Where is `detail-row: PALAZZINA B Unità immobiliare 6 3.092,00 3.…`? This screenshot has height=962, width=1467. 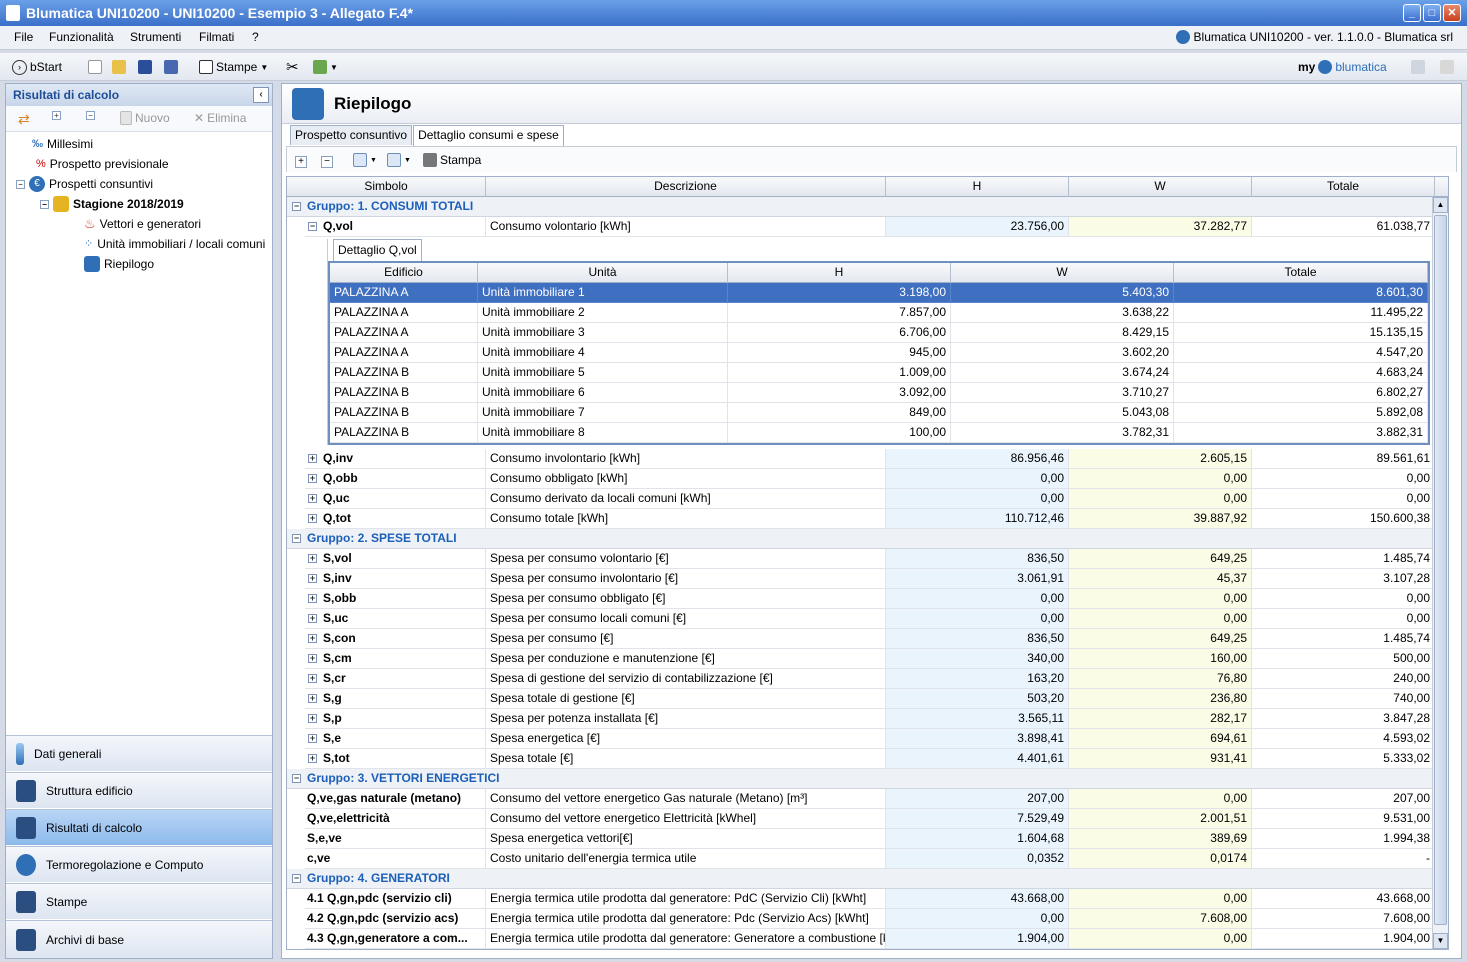
detail-row: PALAZZINA B Unità immobiliare 6 3.092,00 3.… is located at coordinates (879, 393).